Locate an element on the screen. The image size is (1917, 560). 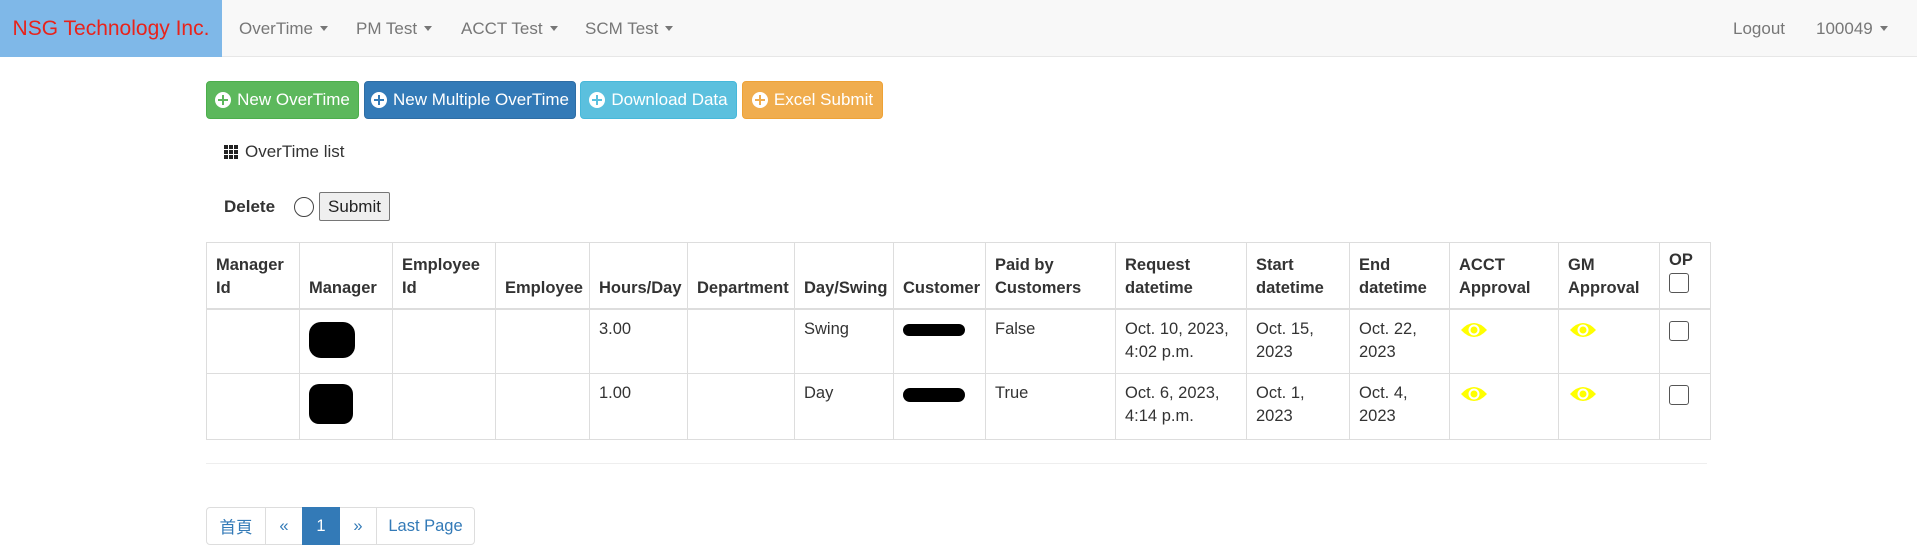
cell-end: Oct. 22, 2023 is located at coordinates (1399, 341).